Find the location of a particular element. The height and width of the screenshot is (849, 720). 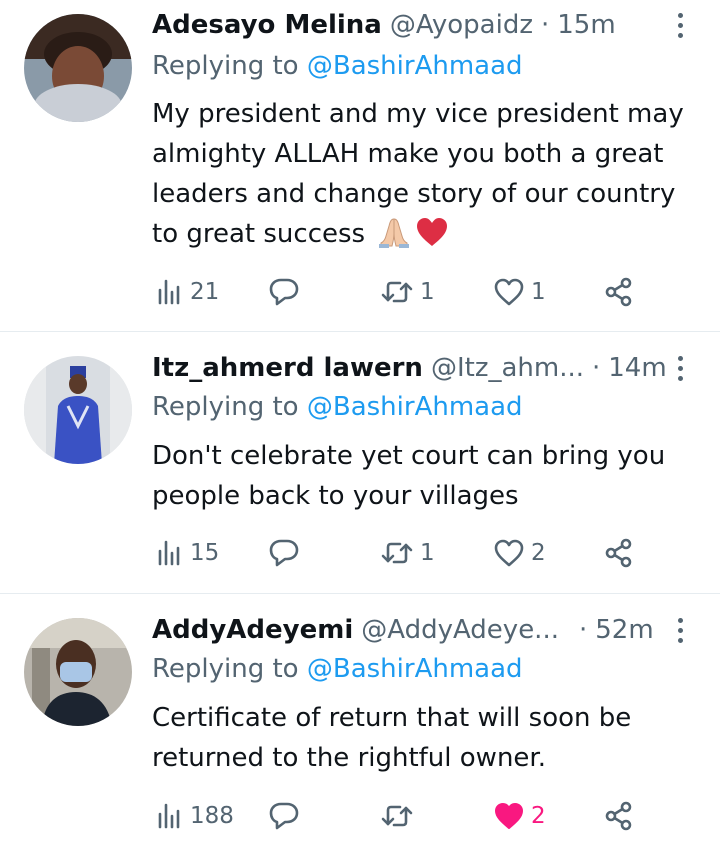

tweet-actions: 21 1 1 is located at coordinates (397, 292).